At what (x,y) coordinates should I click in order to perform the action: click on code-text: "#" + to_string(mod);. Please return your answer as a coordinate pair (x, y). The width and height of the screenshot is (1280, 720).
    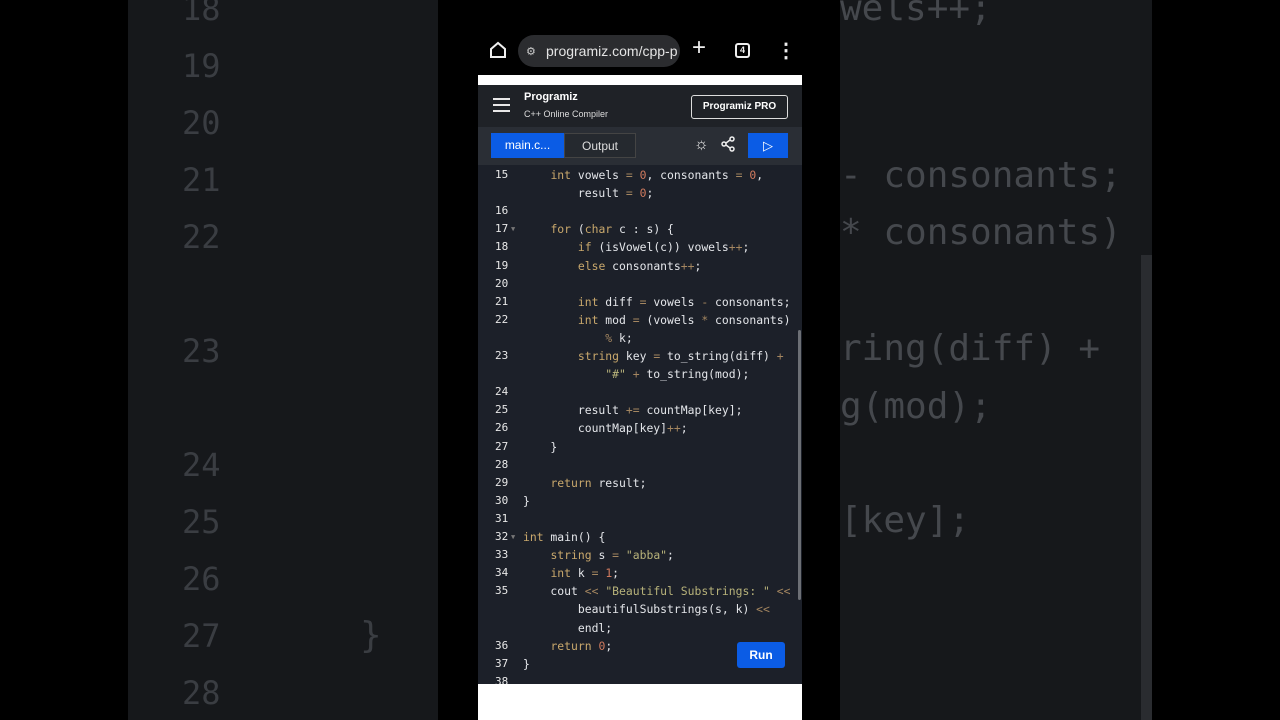
    Looking at the image, I should click on (677, 374).